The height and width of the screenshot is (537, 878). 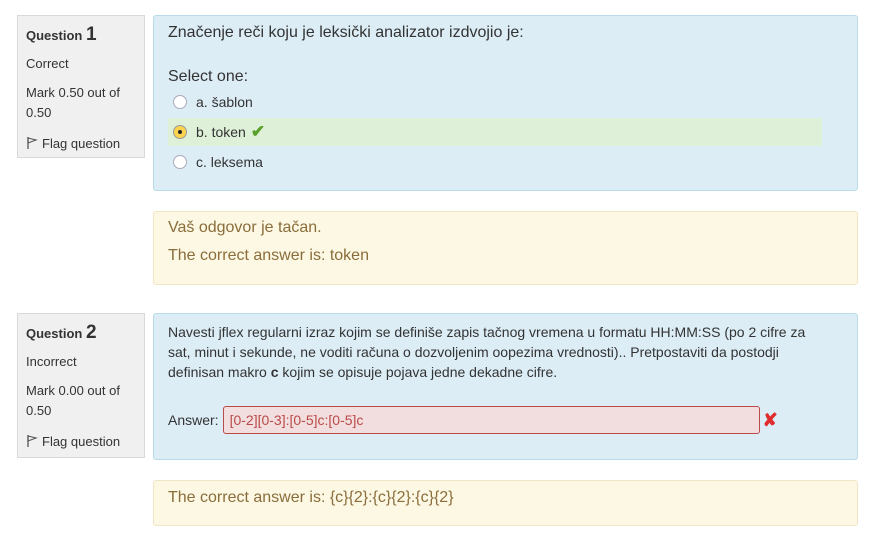 What do you see at coordinates (258, 131) in the screenshot?
I see `correct-check-icon: ✔` at bounding box center [258, 131].